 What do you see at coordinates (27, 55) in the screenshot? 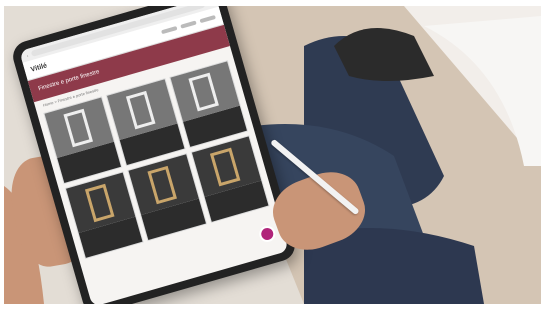
I see `back-arrow-icon: ‹` at bounding box center [27, 55].